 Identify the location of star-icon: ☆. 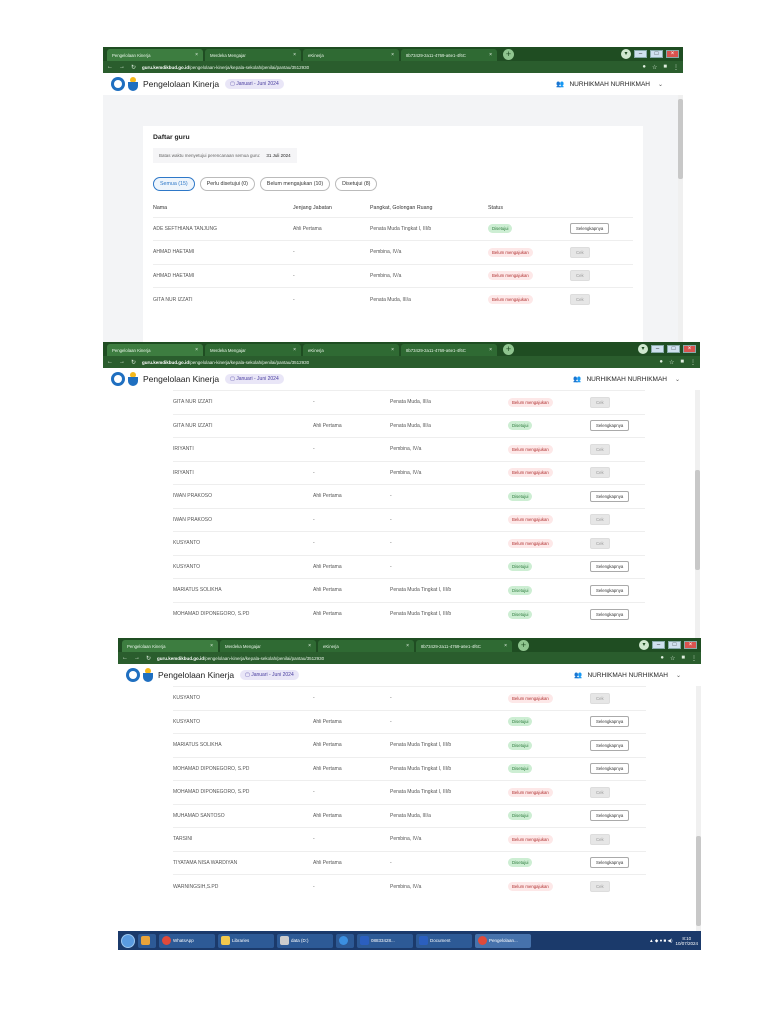
(671, 362).